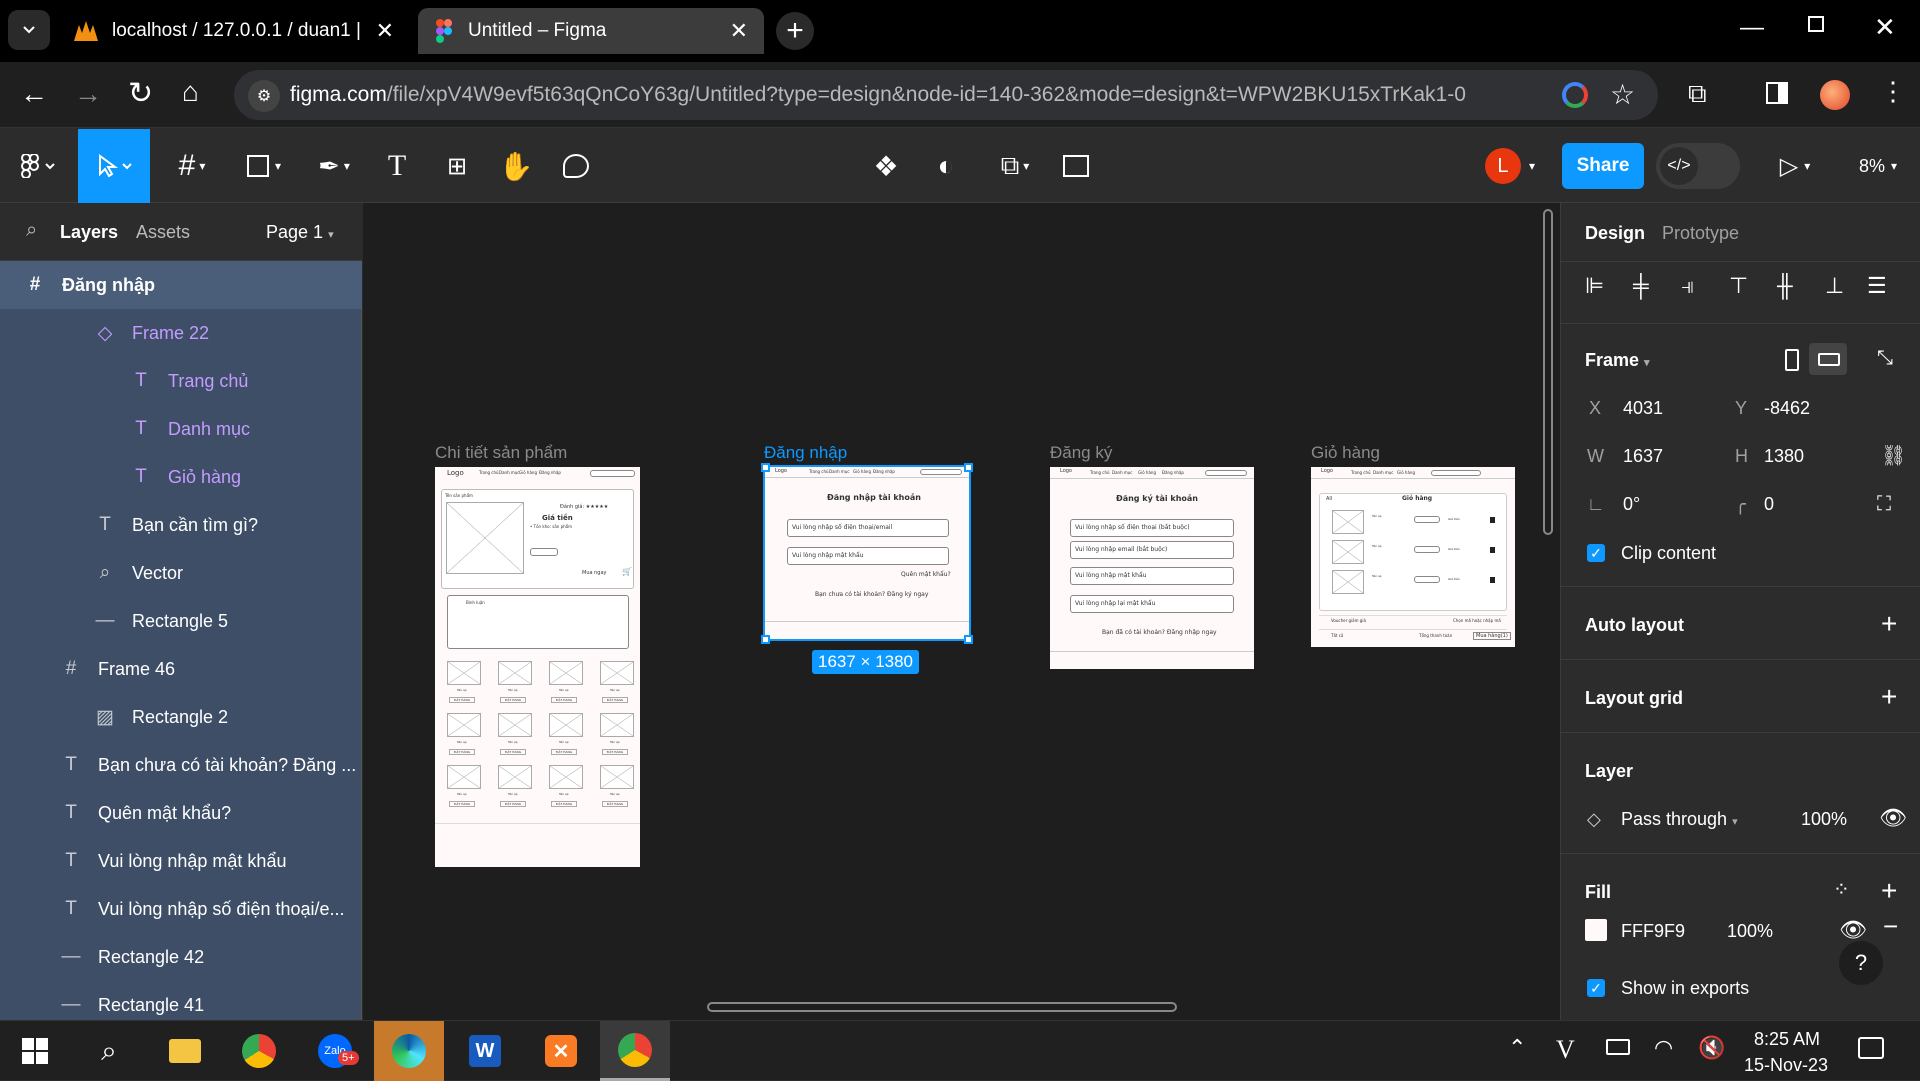  Describe the element at coordinates (35, 1051) in the screenshot. I see `start-button` at that location.